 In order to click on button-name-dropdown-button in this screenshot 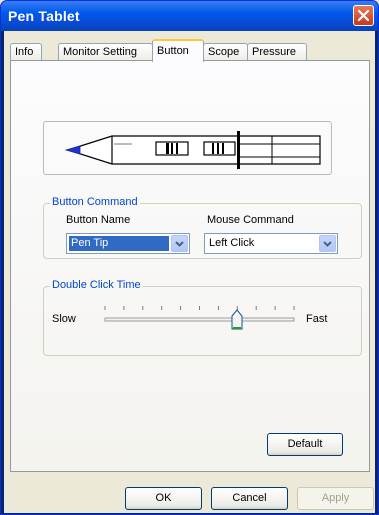, I will do `click(179, 243)`.